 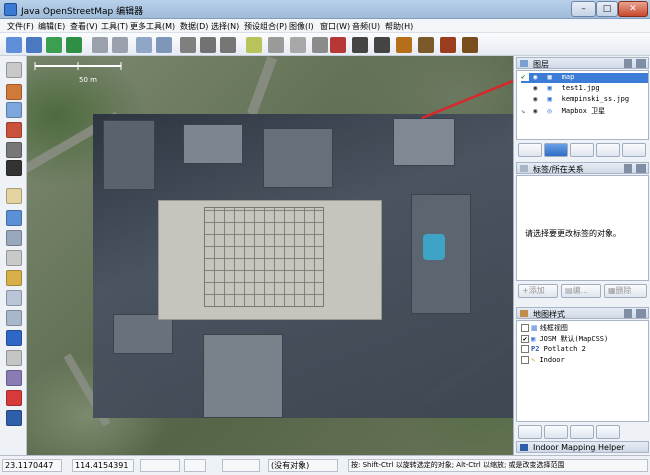 I want to click on styles-panel-header: 地图样式, so click(x=582, y=313).